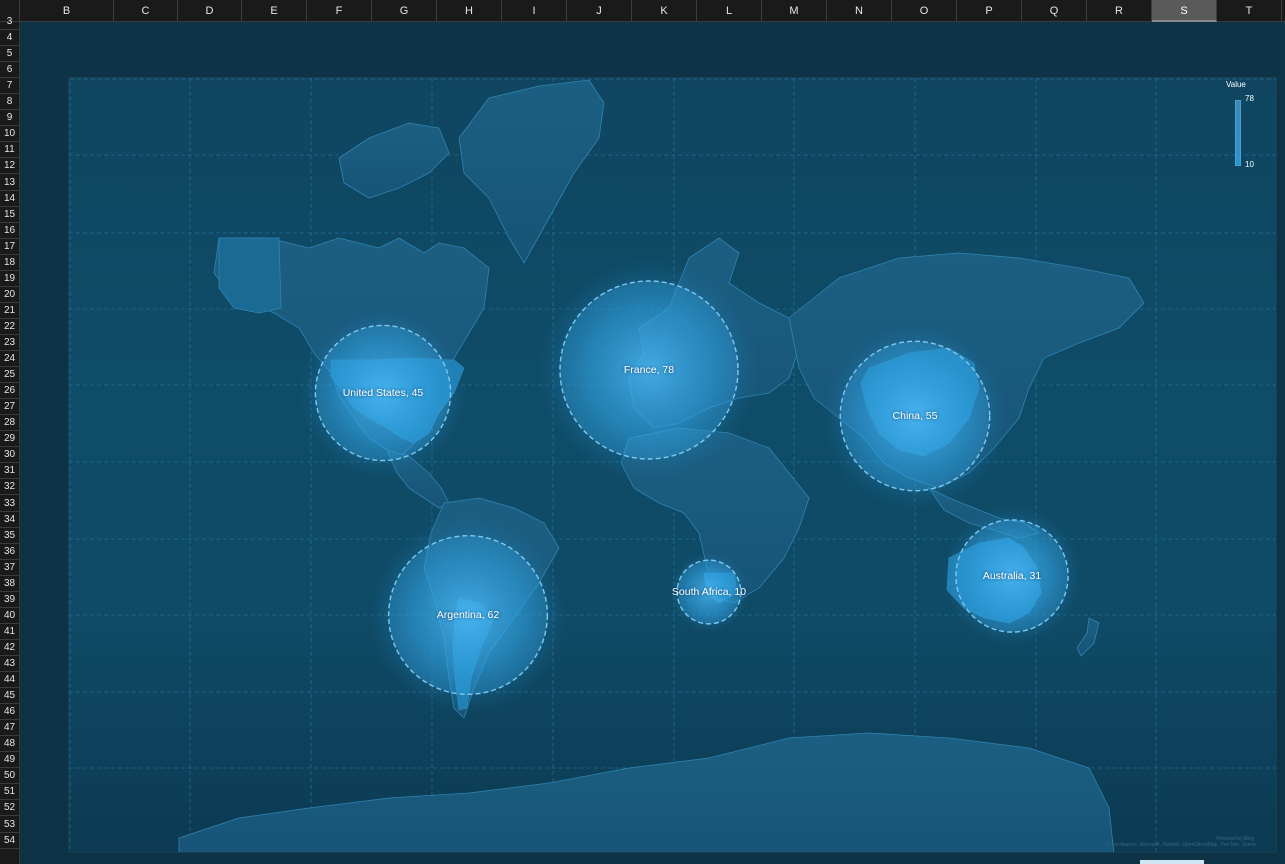 This screenshot has height=864, width=1285. What do you see at coordinates (646, 792) in the screenshot?
I see `antarctica` at bounding box center [646, 792].